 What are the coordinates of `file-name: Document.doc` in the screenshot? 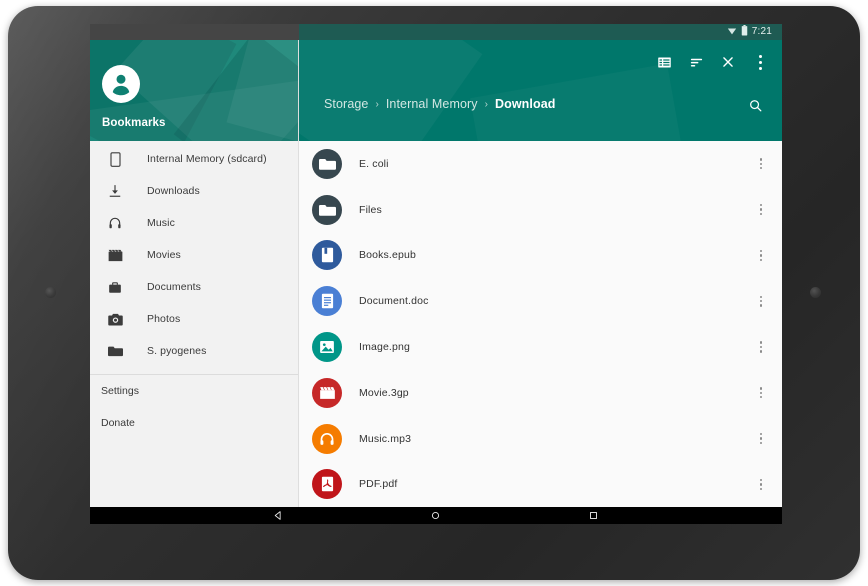 It's located at (394, 301).